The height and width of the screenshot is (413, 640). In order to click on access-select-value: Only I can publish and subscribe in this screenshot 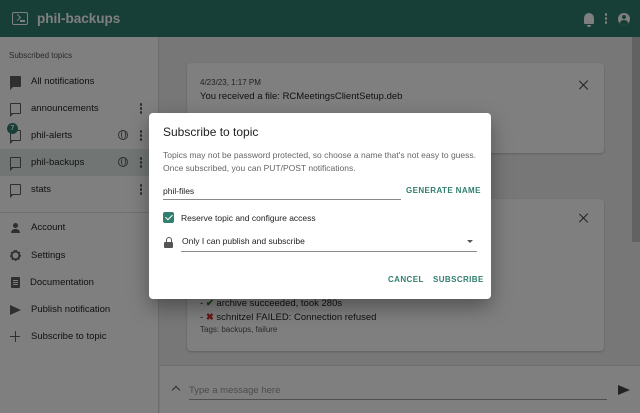, I will do `click(243, 241)`.